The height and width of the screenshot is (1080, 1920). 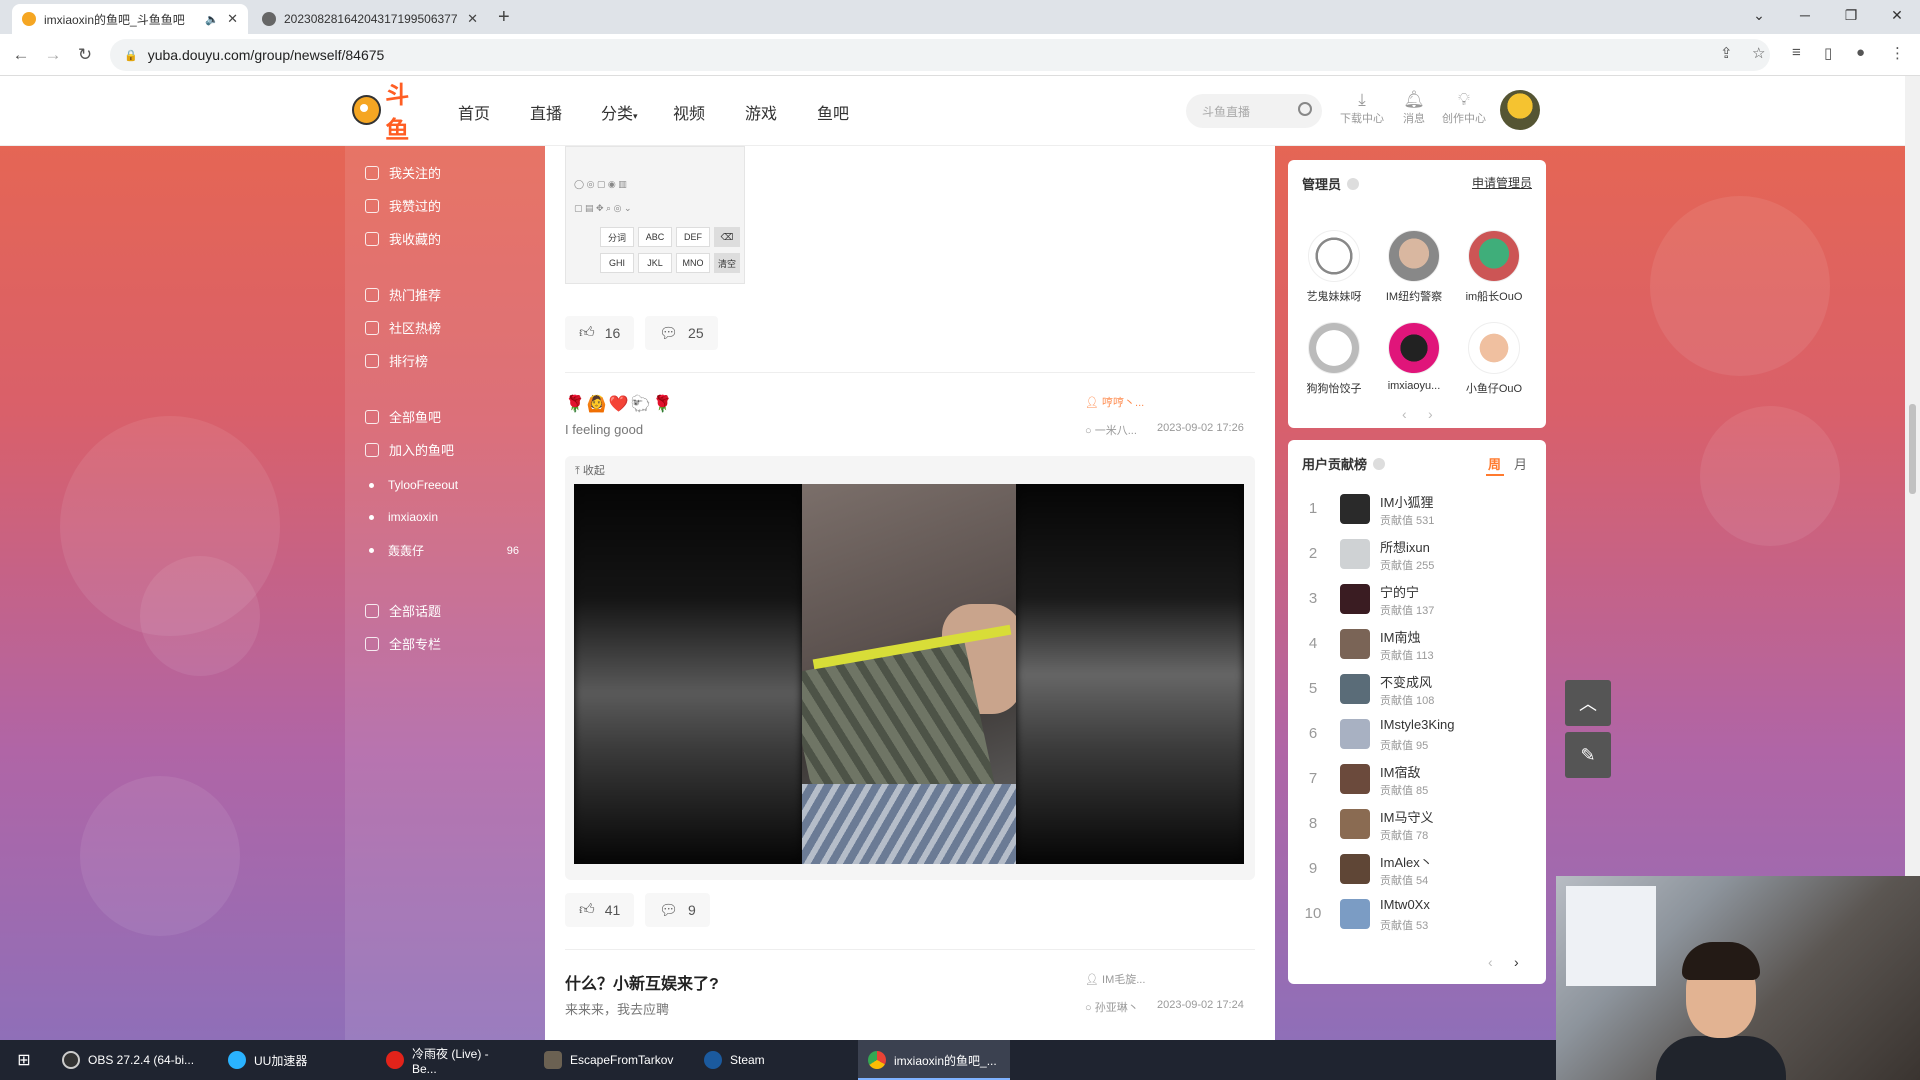 I want to click on back-icon: ←, so click(x=21, y=55).